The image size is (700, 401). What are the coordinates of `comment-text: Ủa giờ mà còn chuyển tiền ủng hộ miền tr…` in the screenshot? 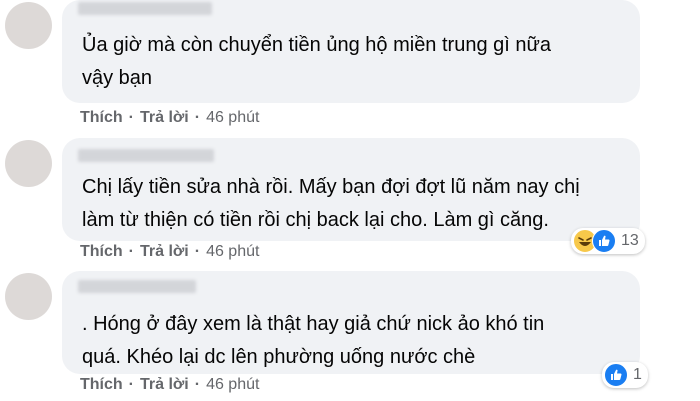 It's located at (317, 61).